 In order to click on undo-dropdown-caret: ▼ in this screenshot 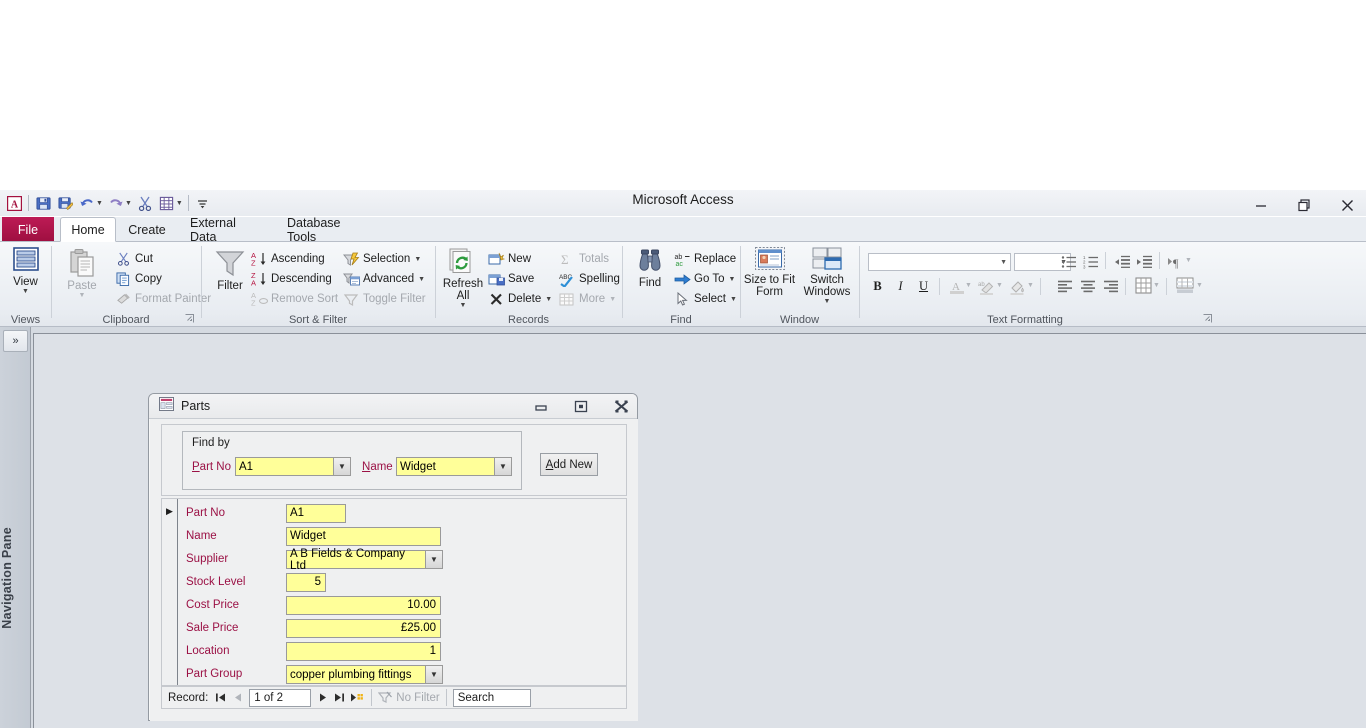, I will do `click(99, 203)`.